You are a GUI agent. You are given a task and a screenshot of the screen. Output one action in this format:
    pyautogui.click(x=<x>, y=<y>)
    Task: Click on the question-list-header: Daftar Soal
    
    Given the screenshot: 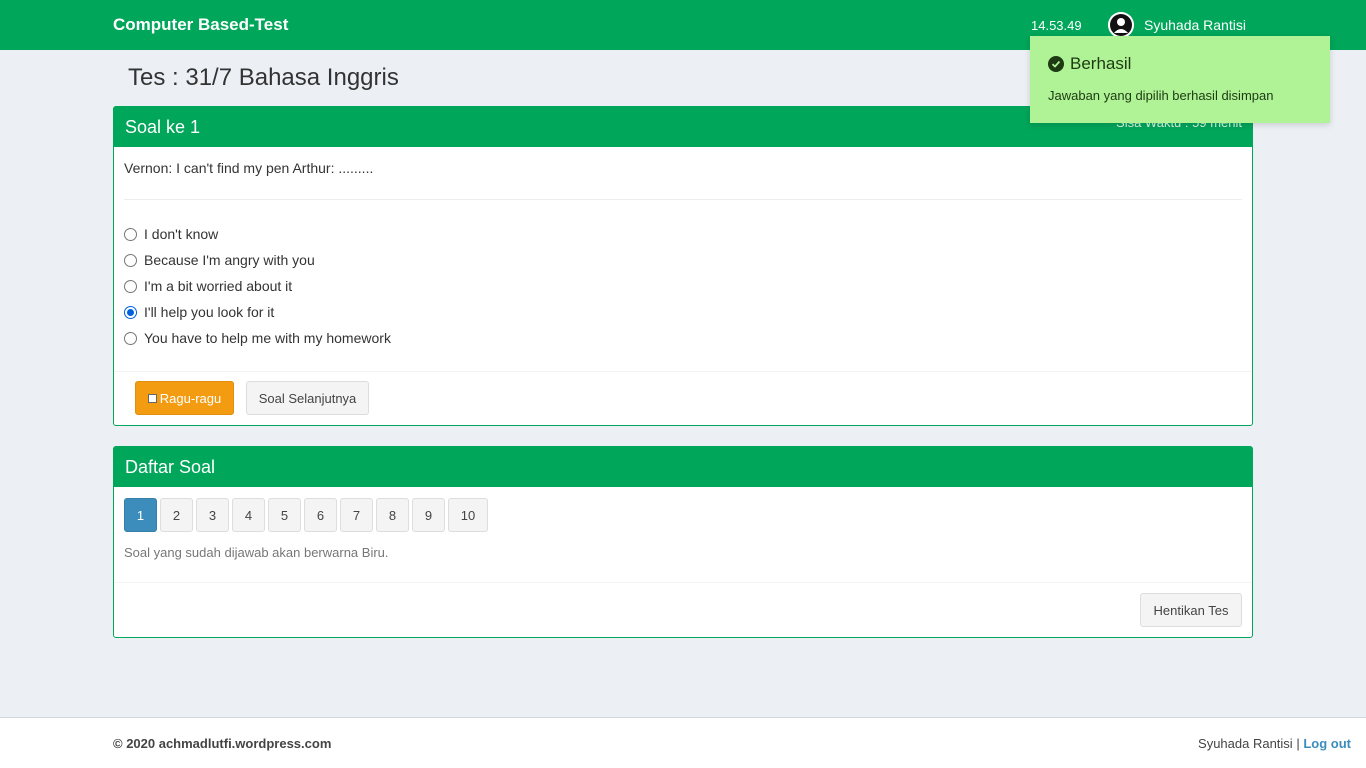 What is the action you would take?
    pyautogui.click(x=683, y=467)
    